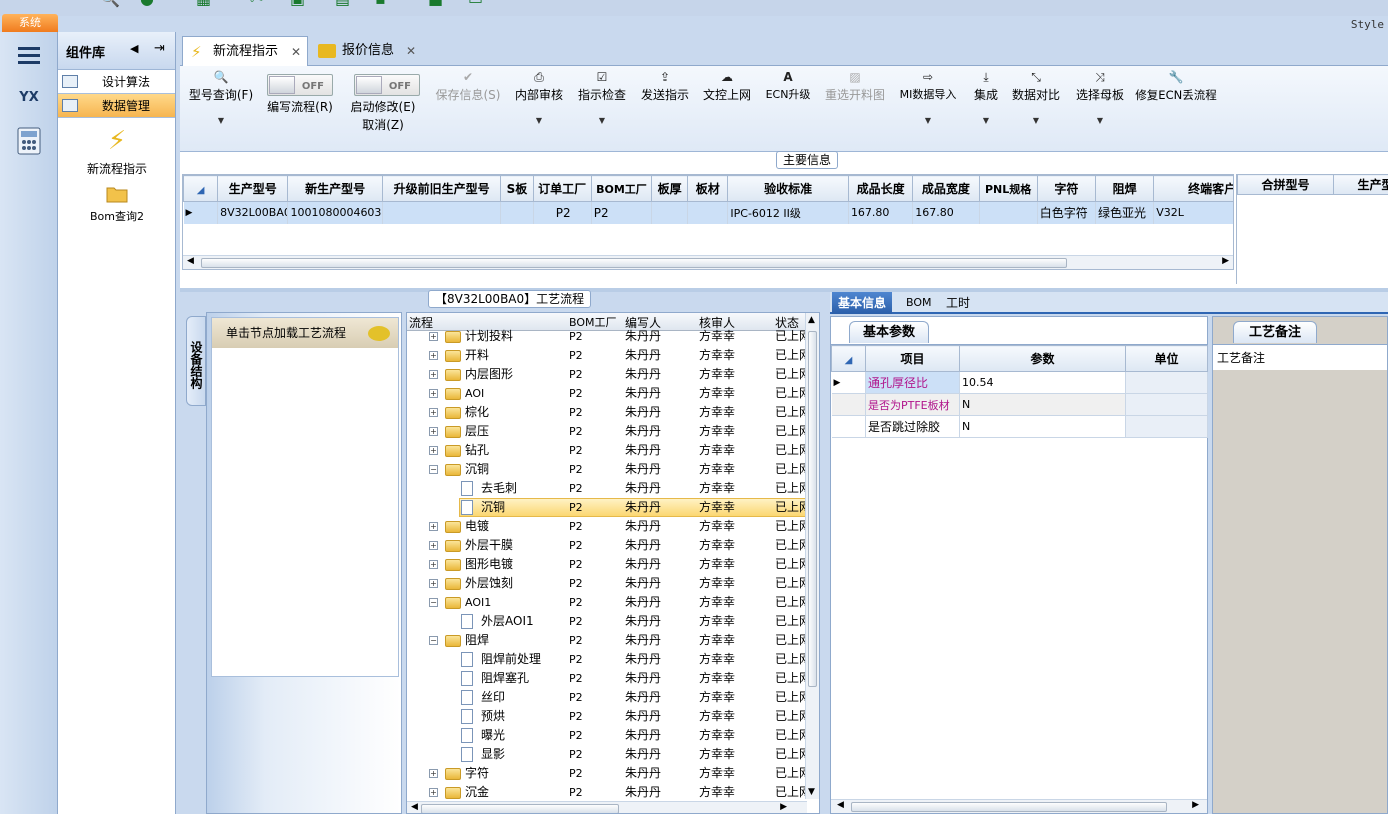 The image size is (1388, 814). What do you see at coordinates (912, 426) in the screenshot?
I see `param-item: 是否跳过除胶` at bounding box center [912, 426].